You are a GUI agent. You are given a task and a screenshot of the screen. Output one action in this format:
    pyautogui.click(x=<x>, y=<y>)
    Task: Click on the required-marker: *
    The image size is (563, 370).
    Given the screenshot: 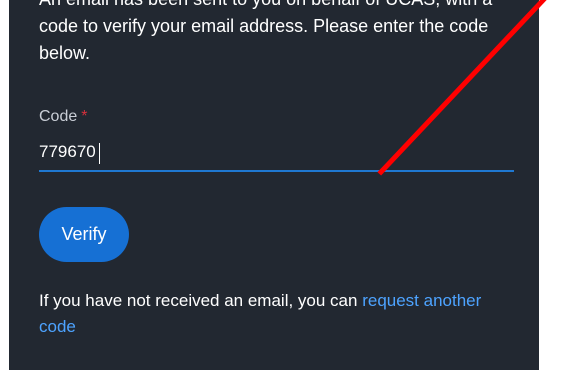 What is the action you would take?
    pyautogui.click(x=84, y=116)
    